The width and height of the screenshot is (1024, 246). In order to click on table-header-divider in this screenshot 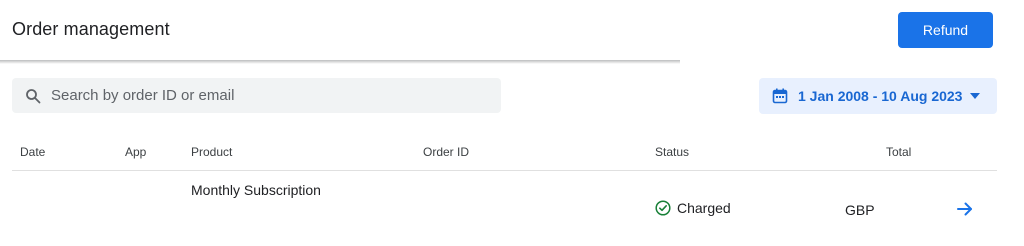, I will do `click(504, 170)`.